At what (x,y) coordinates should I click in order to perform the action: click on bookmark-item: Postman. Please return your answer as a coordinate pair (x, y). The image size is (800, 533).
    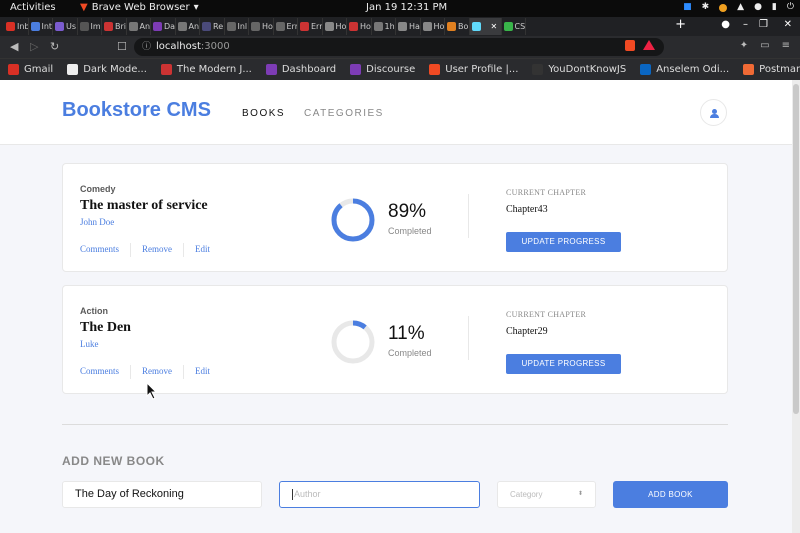
    Looking at the image, I should click on (771, 69).